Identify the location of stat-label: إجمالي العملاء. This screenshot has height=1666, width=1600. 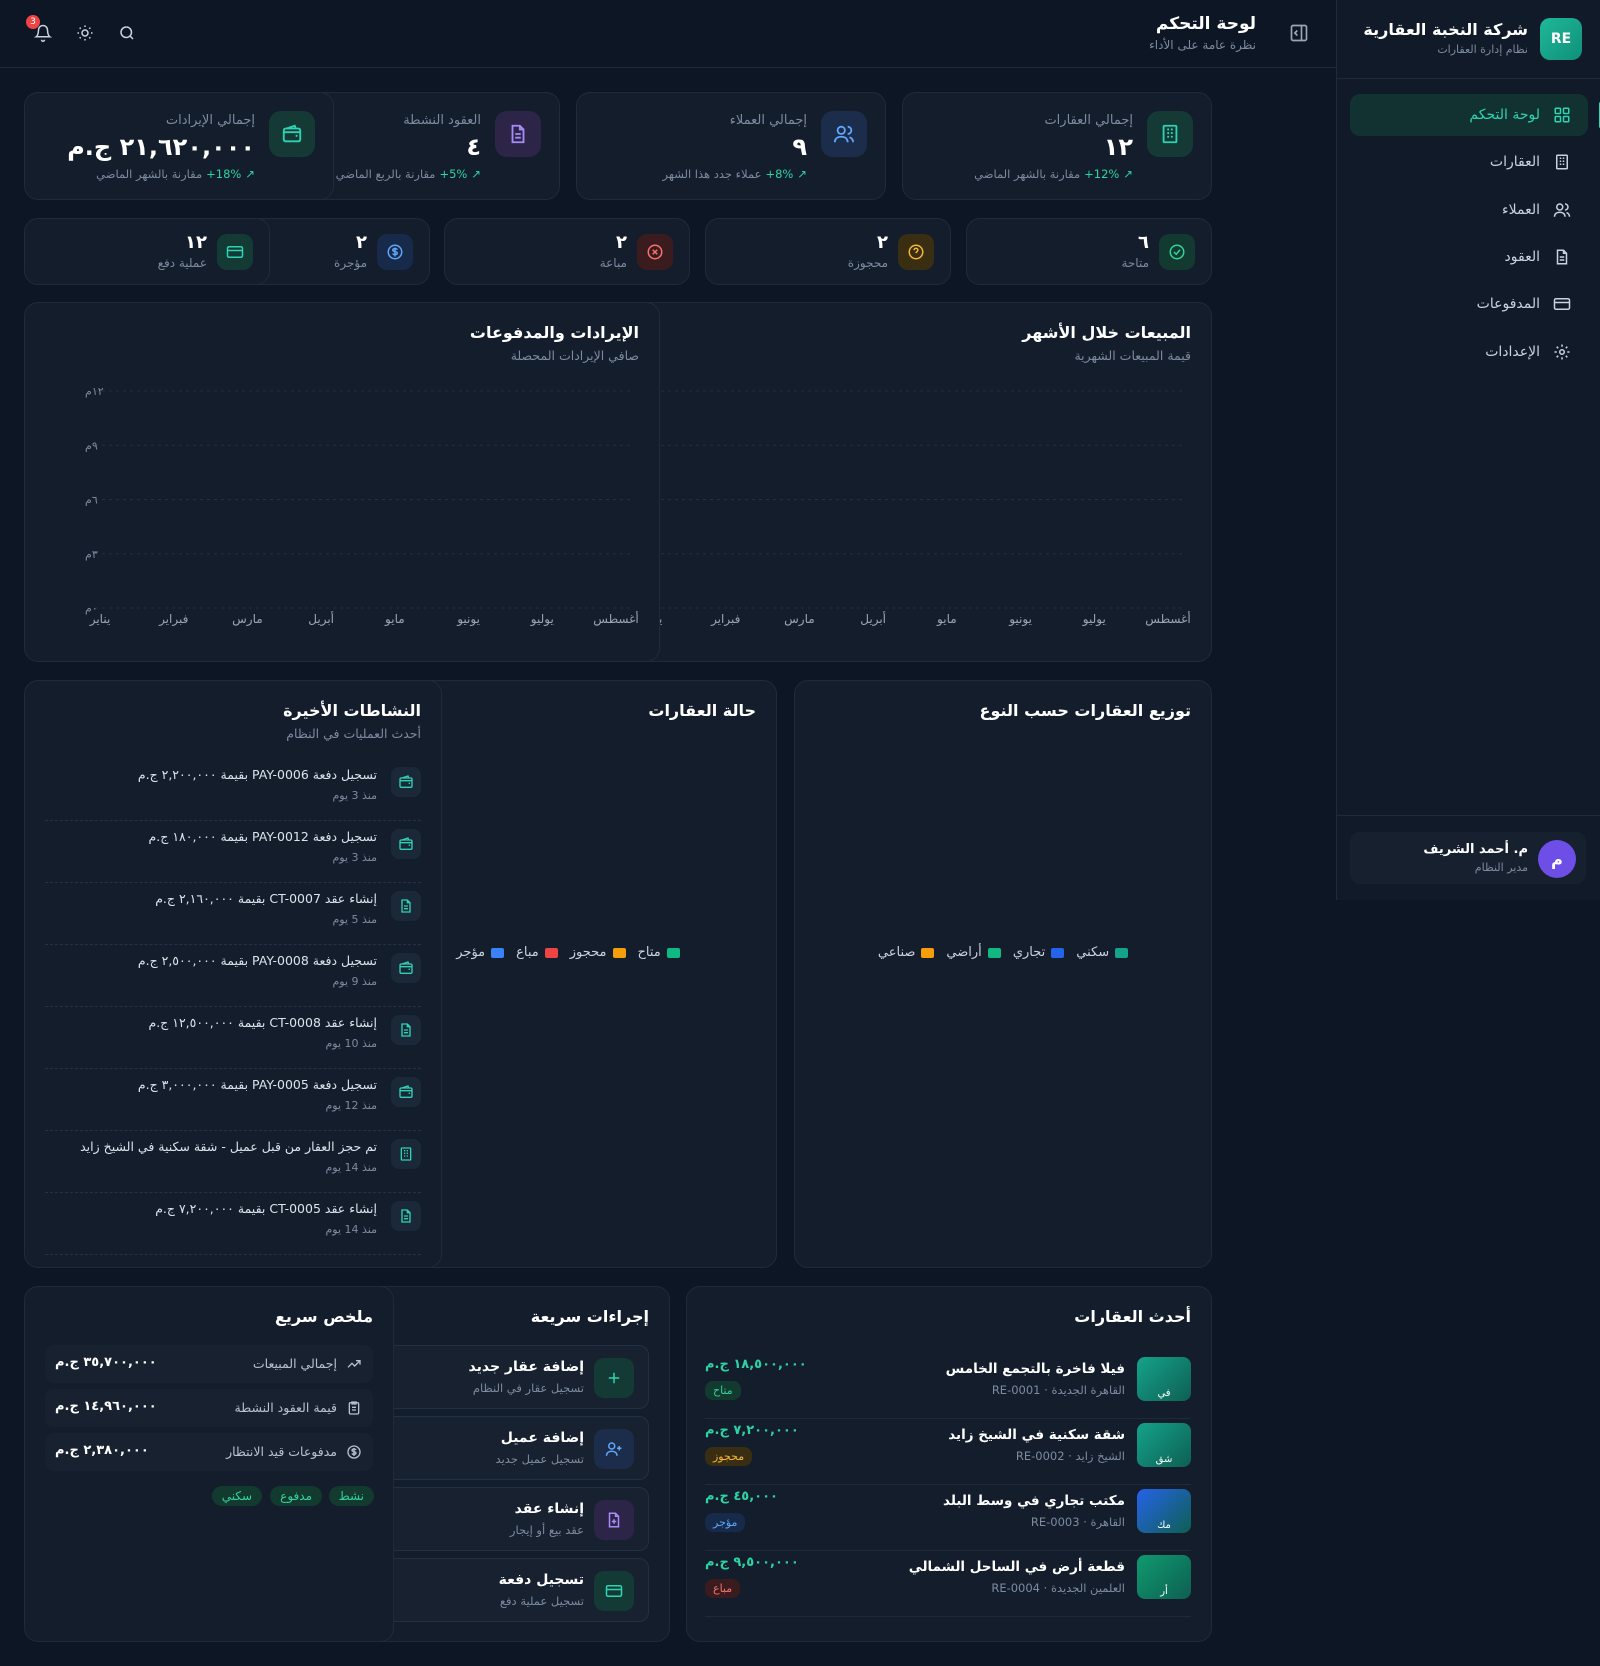
(768, 120).